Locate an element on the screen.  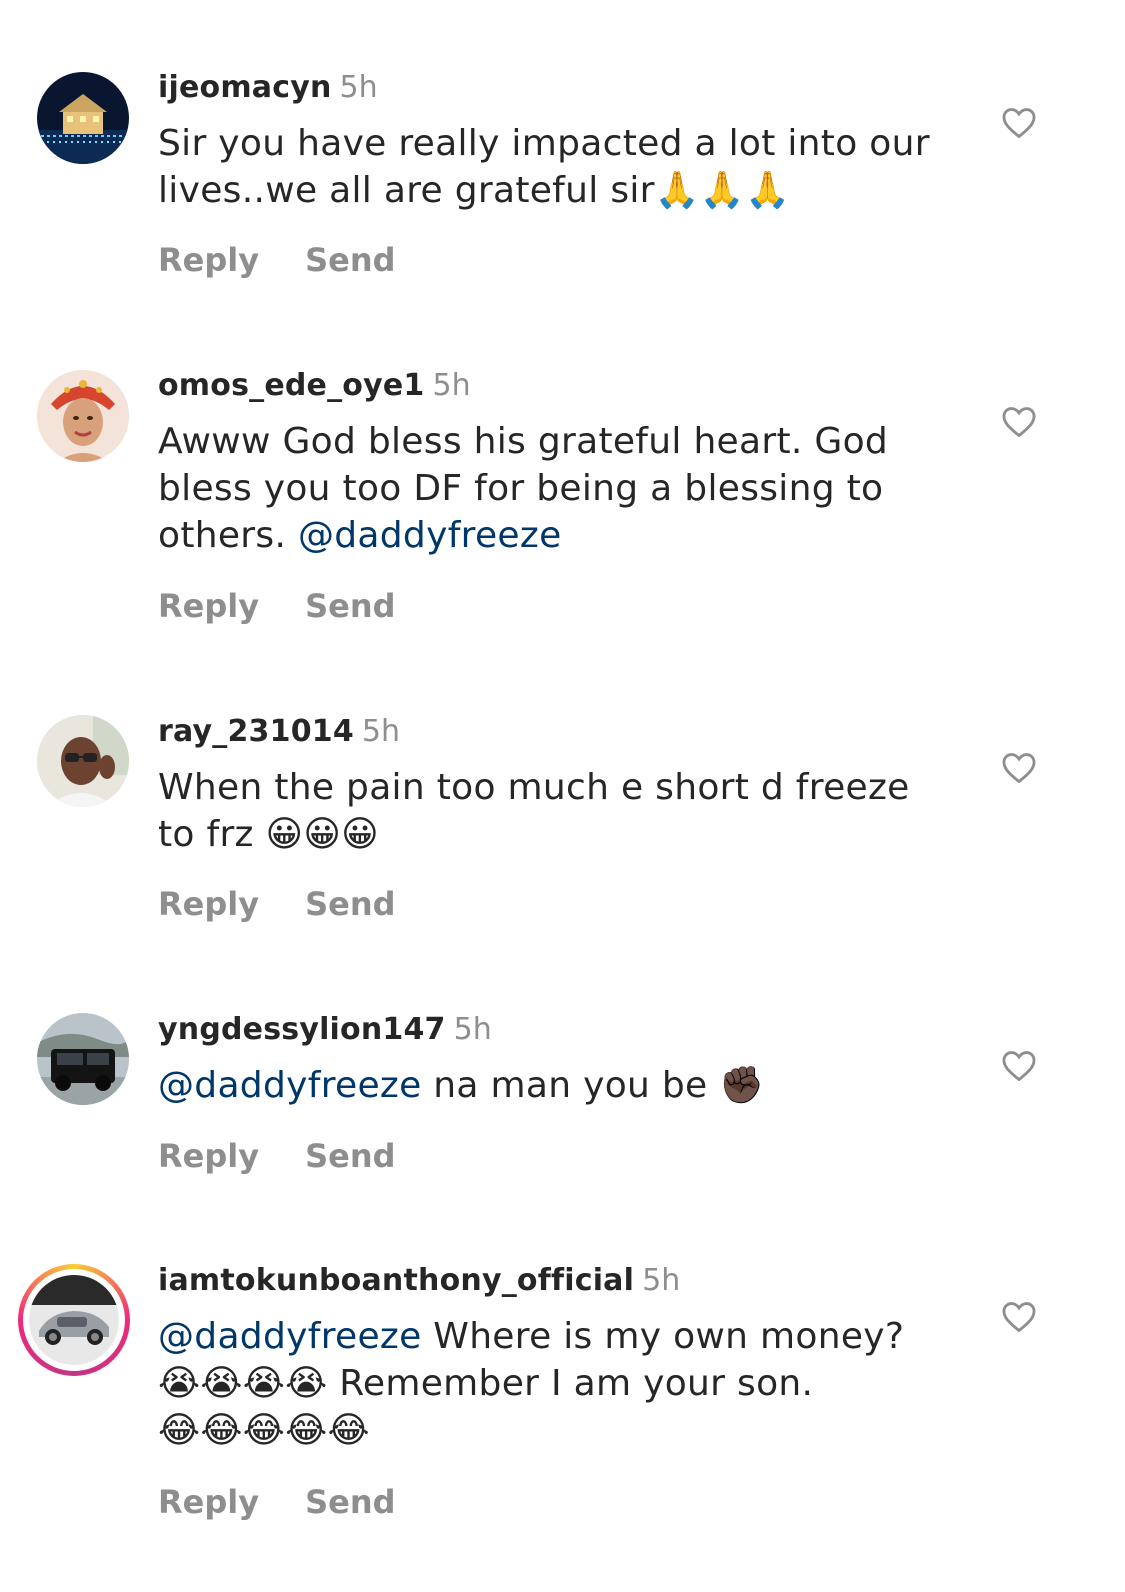
comment-body: Where is my own money? is located at coordinates (669, 1336).